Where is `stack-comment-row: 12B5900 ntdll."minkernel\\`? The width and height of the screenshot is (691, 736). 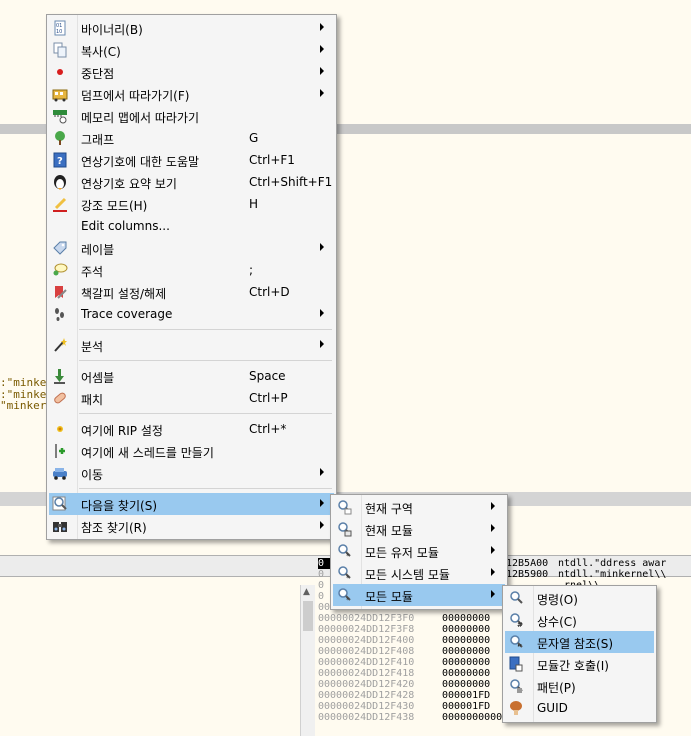 stack-comment-row: 12B5900 ntdll."minkernel\\ is located at coordinates (586, 574).